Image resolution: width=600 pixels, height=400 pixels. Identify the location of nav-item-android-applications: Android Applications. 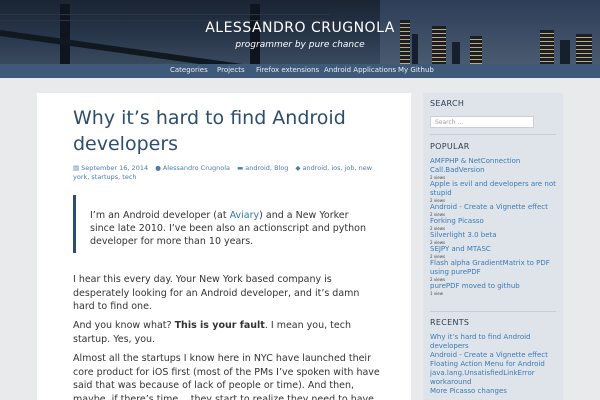
(360, 70).